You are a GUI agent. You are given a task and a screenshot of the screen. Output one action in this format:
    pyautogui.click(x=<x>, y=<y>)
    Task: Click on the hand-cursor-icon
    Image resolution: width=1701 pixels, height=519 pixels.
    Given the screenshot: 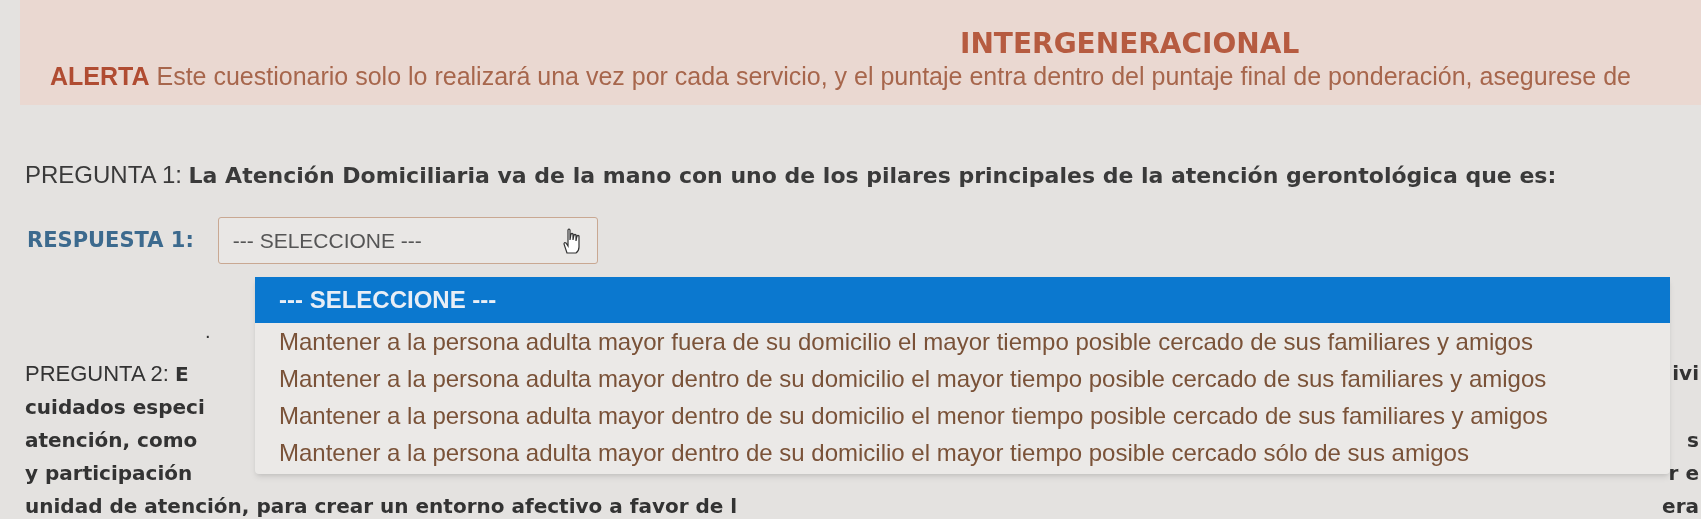 What is the action you would take?
    pyautogui.click(x=571, y=240)
    